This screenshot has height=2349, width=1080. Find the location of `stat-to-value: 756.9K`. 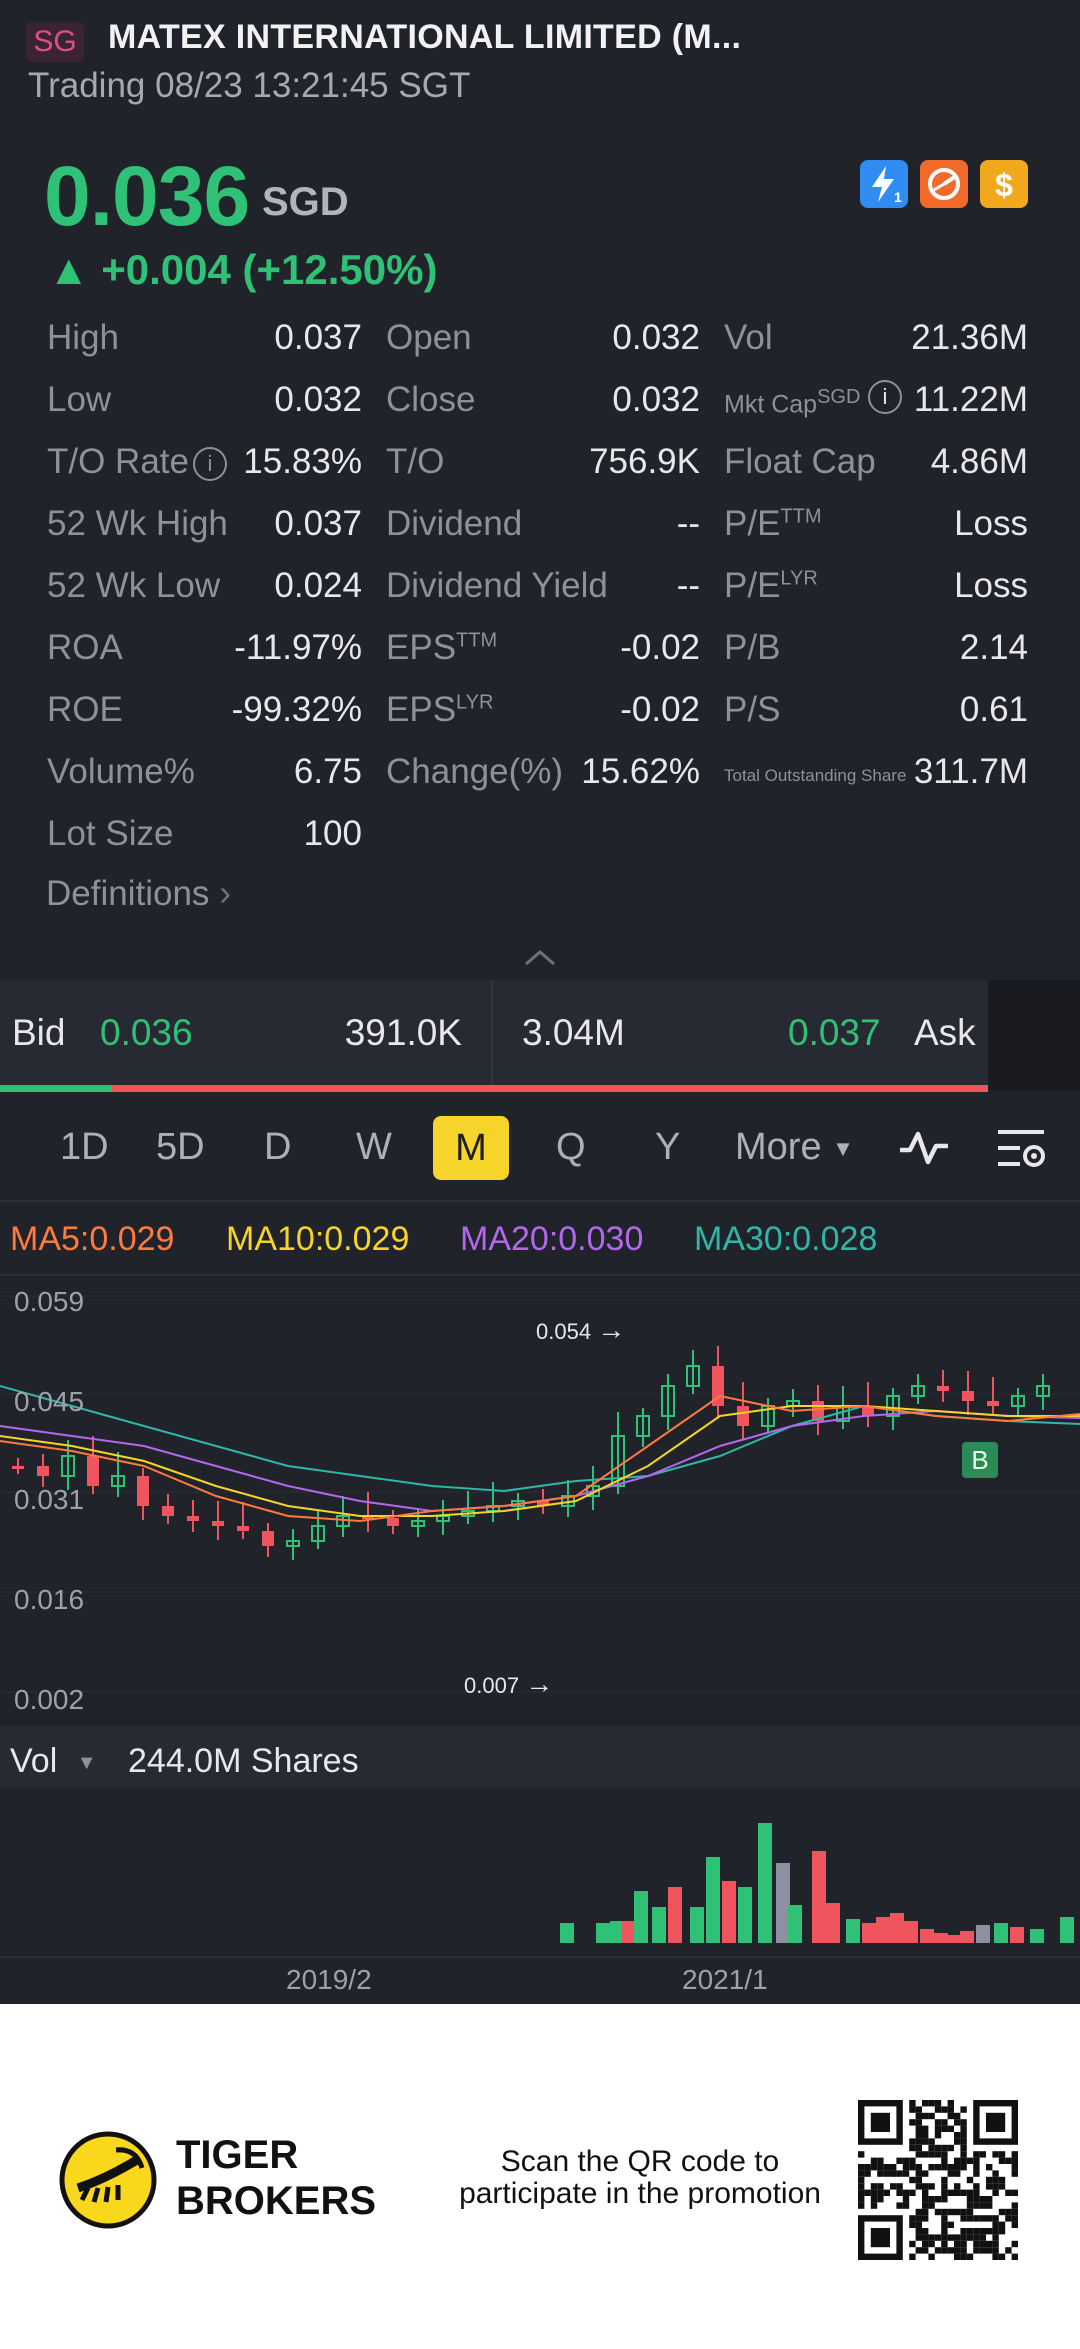

stat-to-value: 756.9K is located at coordinates (644, 461).